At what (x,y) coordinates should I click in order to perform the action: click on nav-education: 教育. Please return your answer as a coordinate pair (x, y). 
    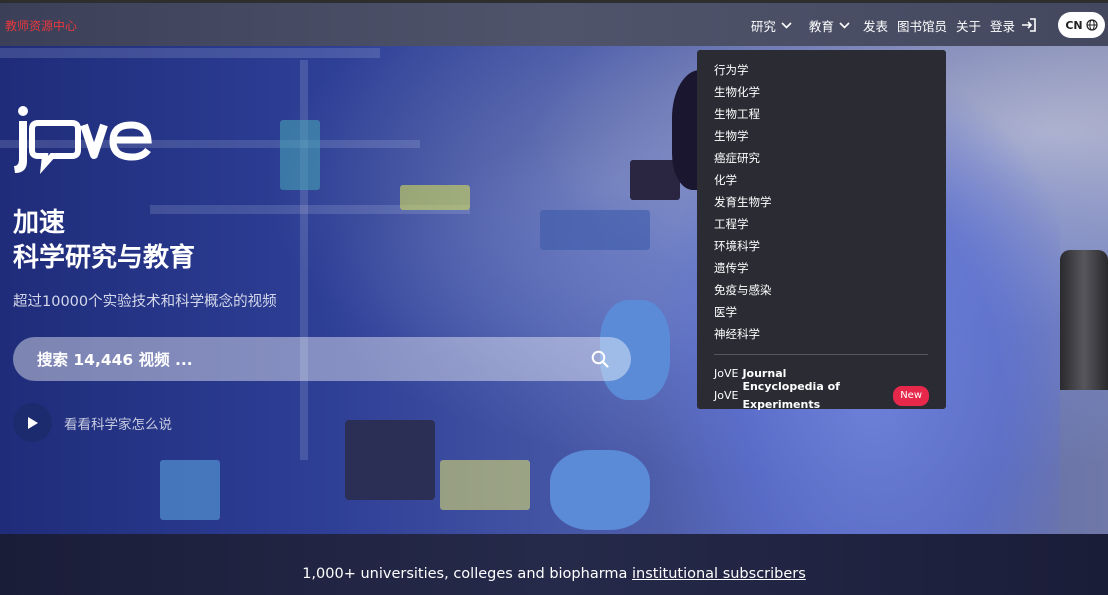
    Looking at the image, I should click on (829, 25).